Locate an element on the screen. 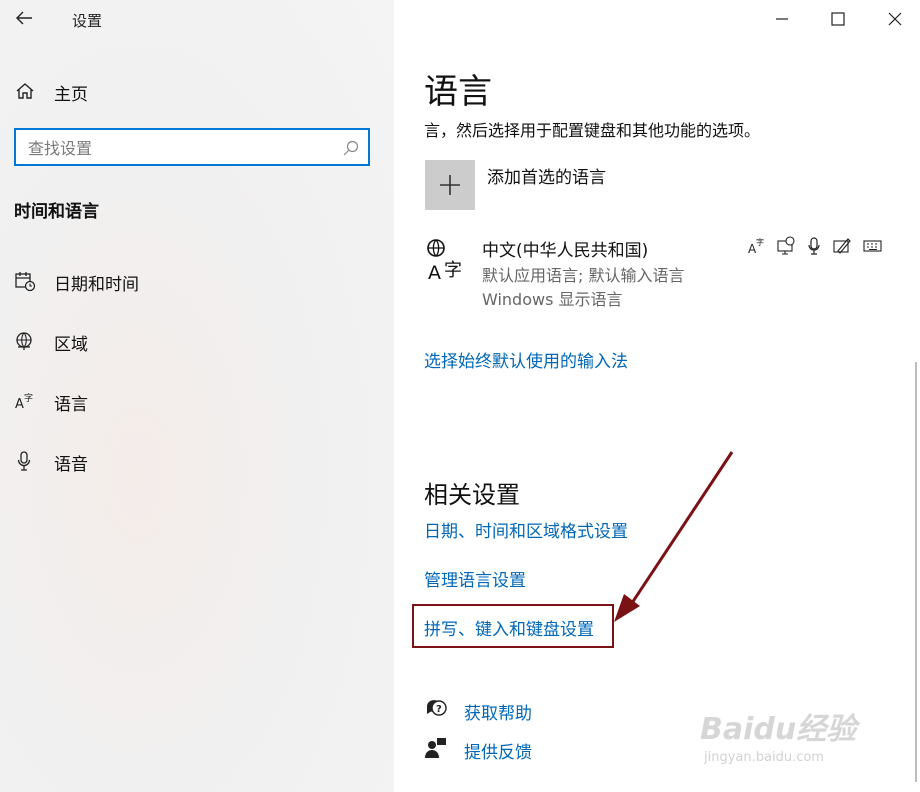 The width and height of the screenshot is (920, 792). language-glyph-icon: A 字 is located at coordinates (448, 260).